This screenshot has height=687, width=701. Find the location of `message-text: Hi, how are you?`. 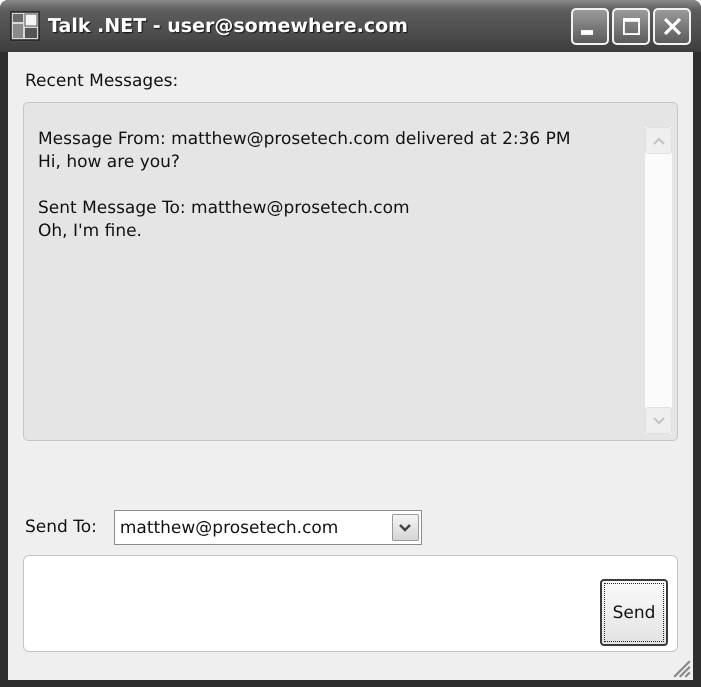

message-text: Hi, how are you? is located at coordinates (109, 162).